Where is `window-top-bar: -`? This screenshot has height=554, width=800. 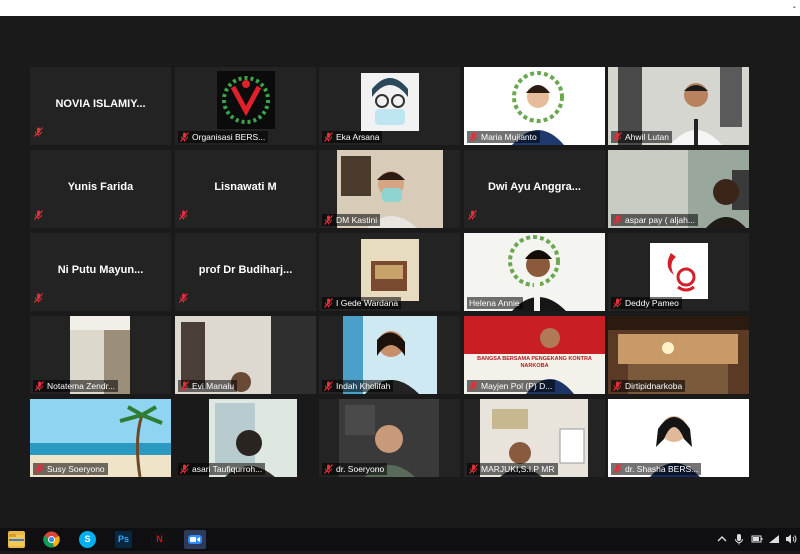 window-top-bar: - is located at coordinates (400, 8).